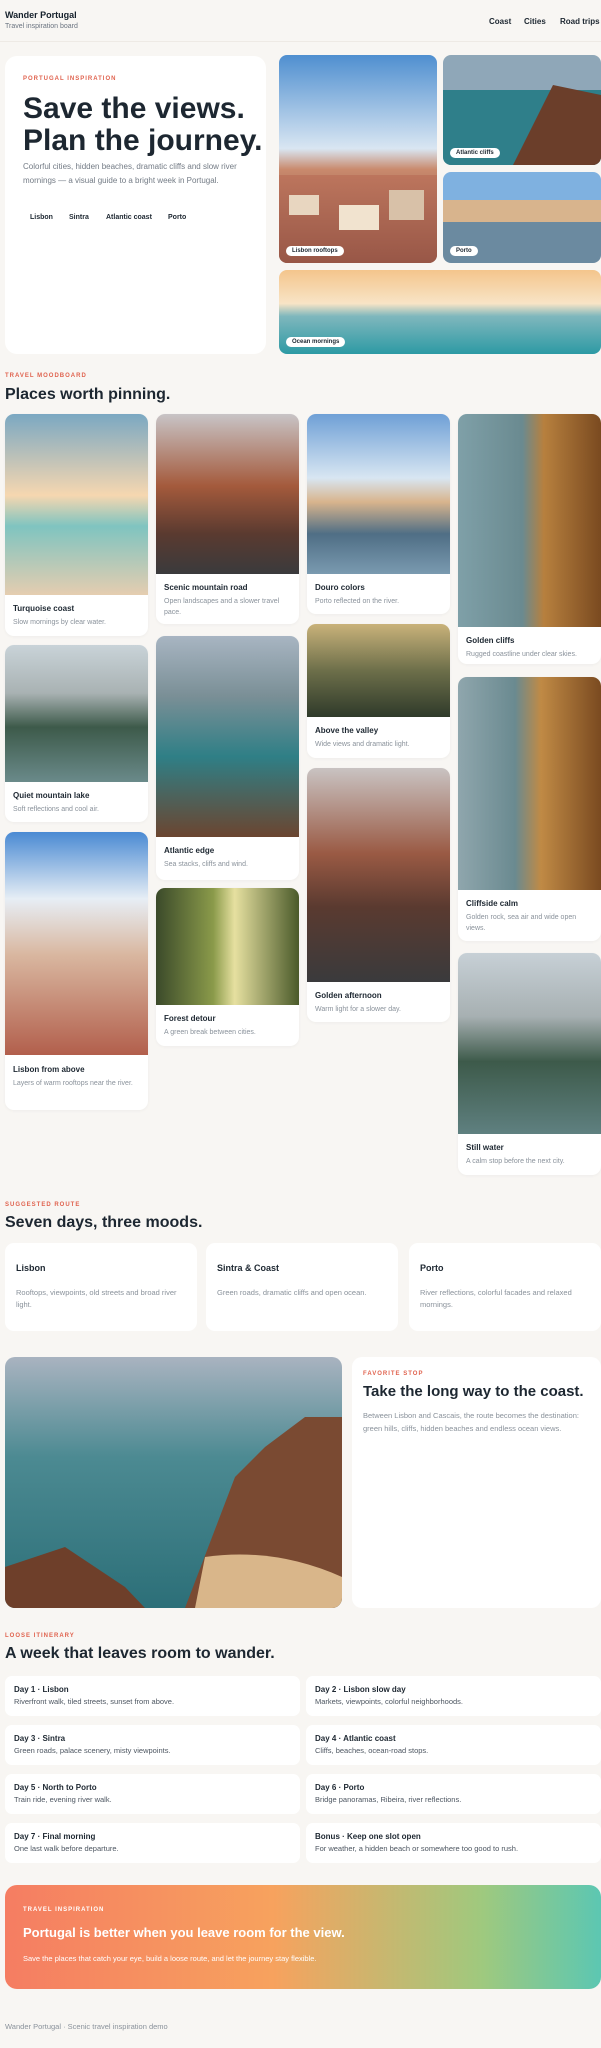  I want to click on card-title: Golden cliffs, so click(490, 640).